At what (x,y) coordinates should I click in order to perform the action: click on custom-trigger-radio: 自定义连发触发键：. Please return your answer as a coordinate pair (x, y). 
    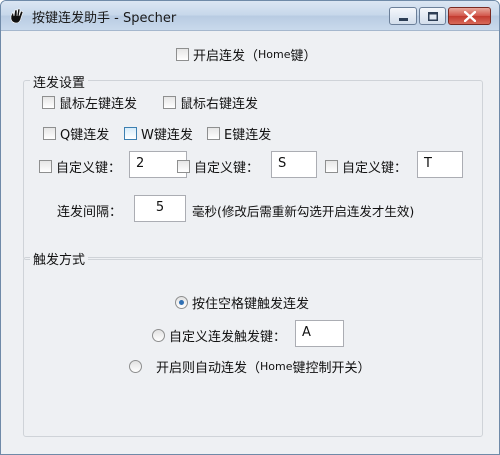
    Looking at the image, I should click on (219, 335).